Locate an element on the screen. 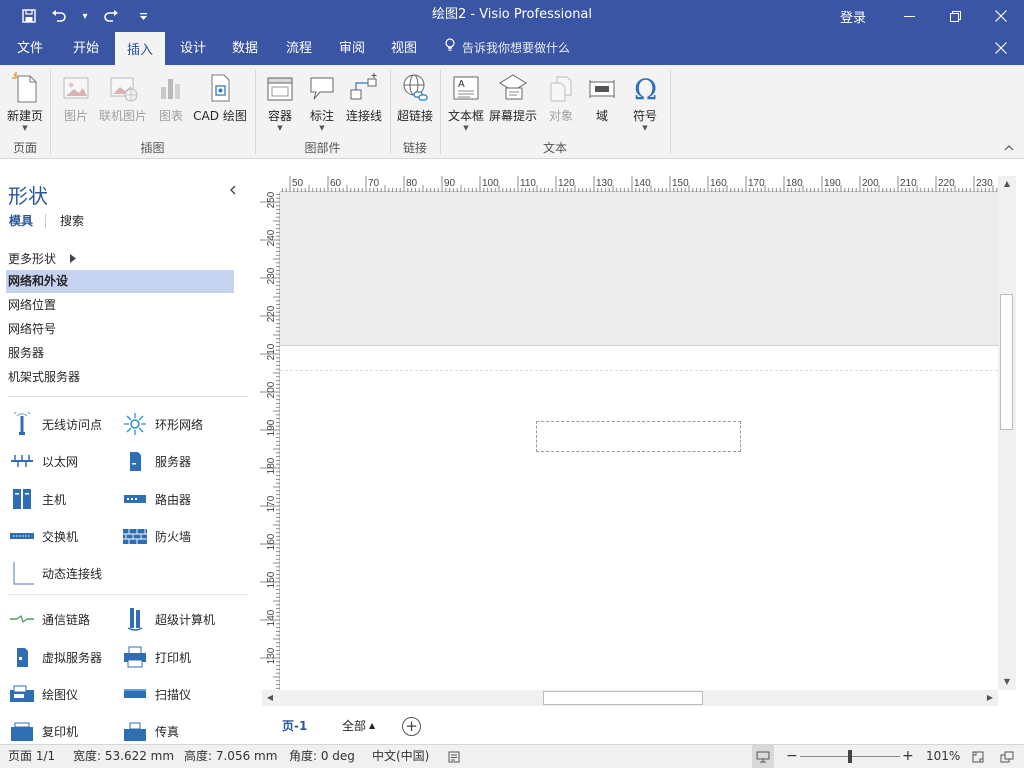 The width and height of the screenshot is (1024, 768). tab-stencils: 模具 is located at coordinates (21, 220).